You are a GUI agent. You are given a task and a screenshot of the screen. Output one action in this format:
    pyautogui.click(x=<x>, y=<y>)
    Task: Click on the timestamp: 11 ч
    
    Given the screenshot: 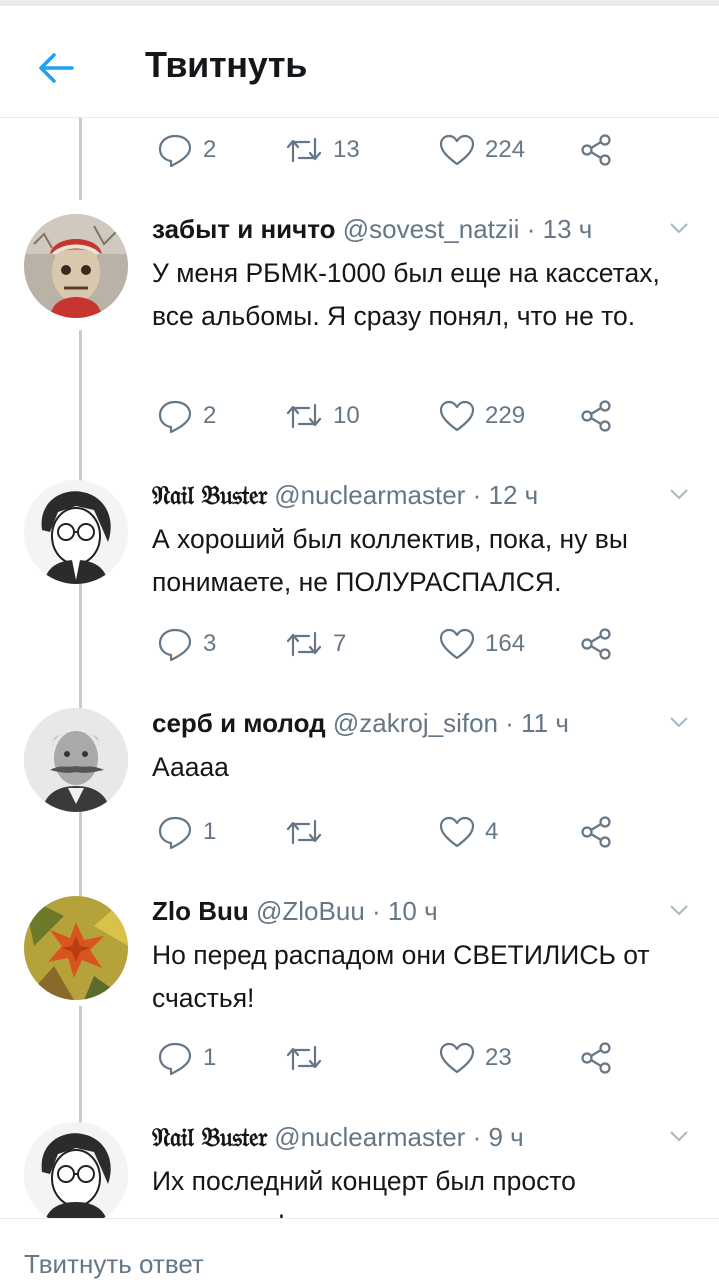 What is the action you would take?
    pyautogui.click(x=545, y=723)
    